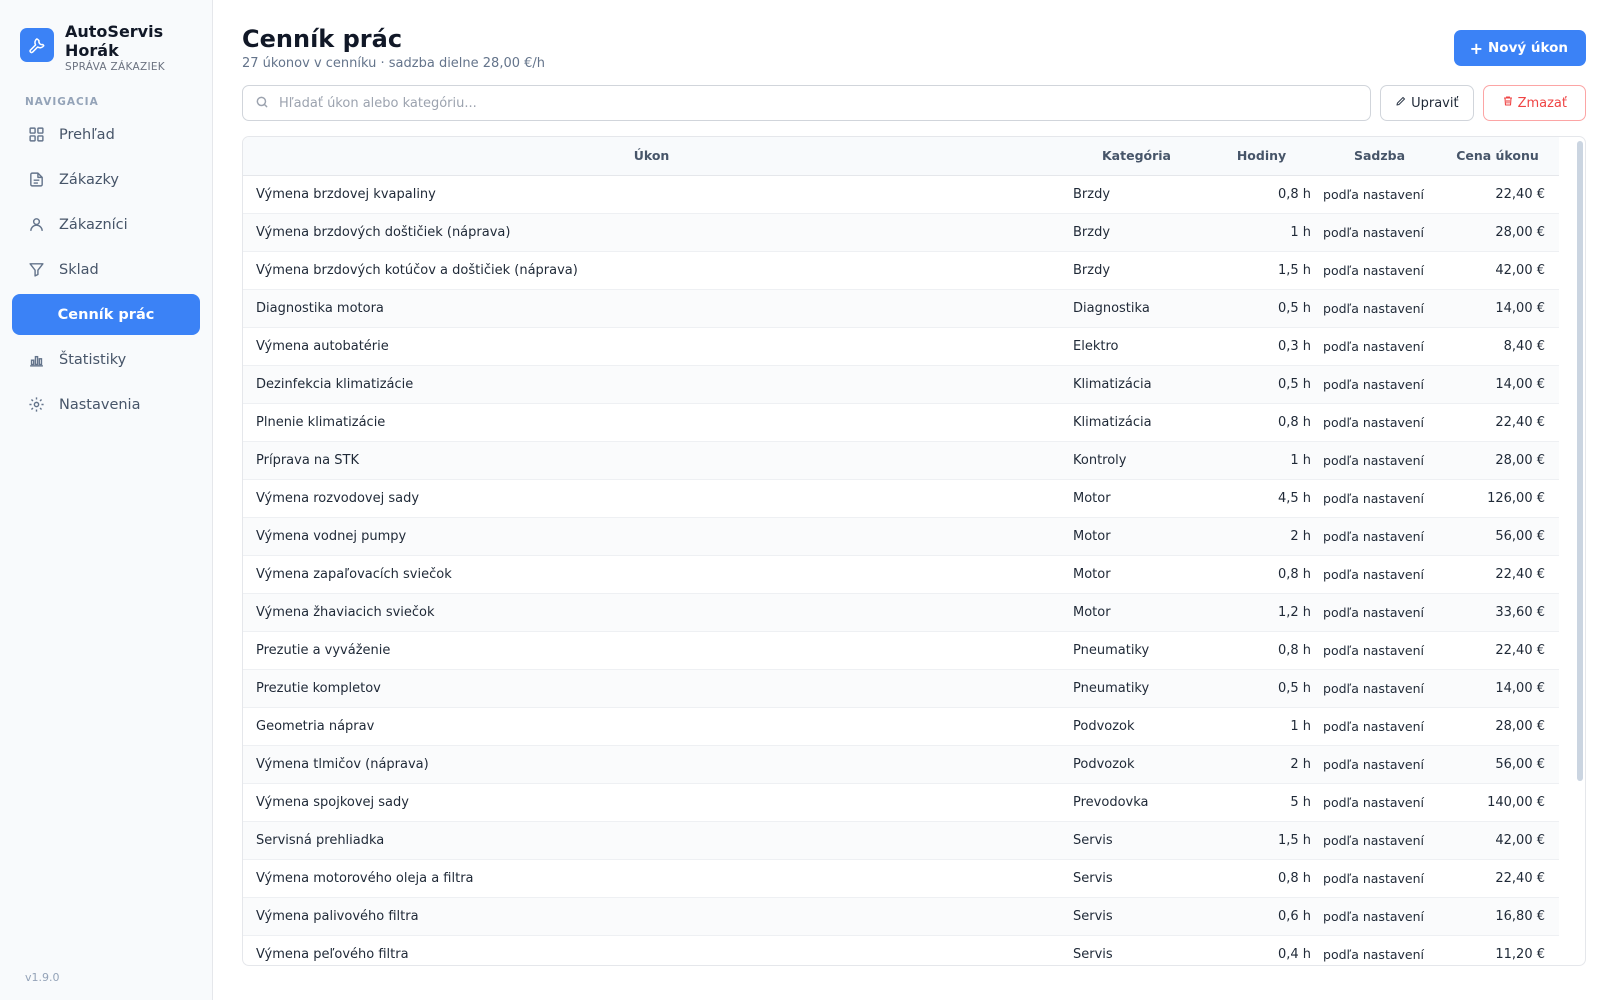 This screenshot has height=1000, width=1600. I want to click on toolbar: Upraviť Zmazať, so click(914, 103).